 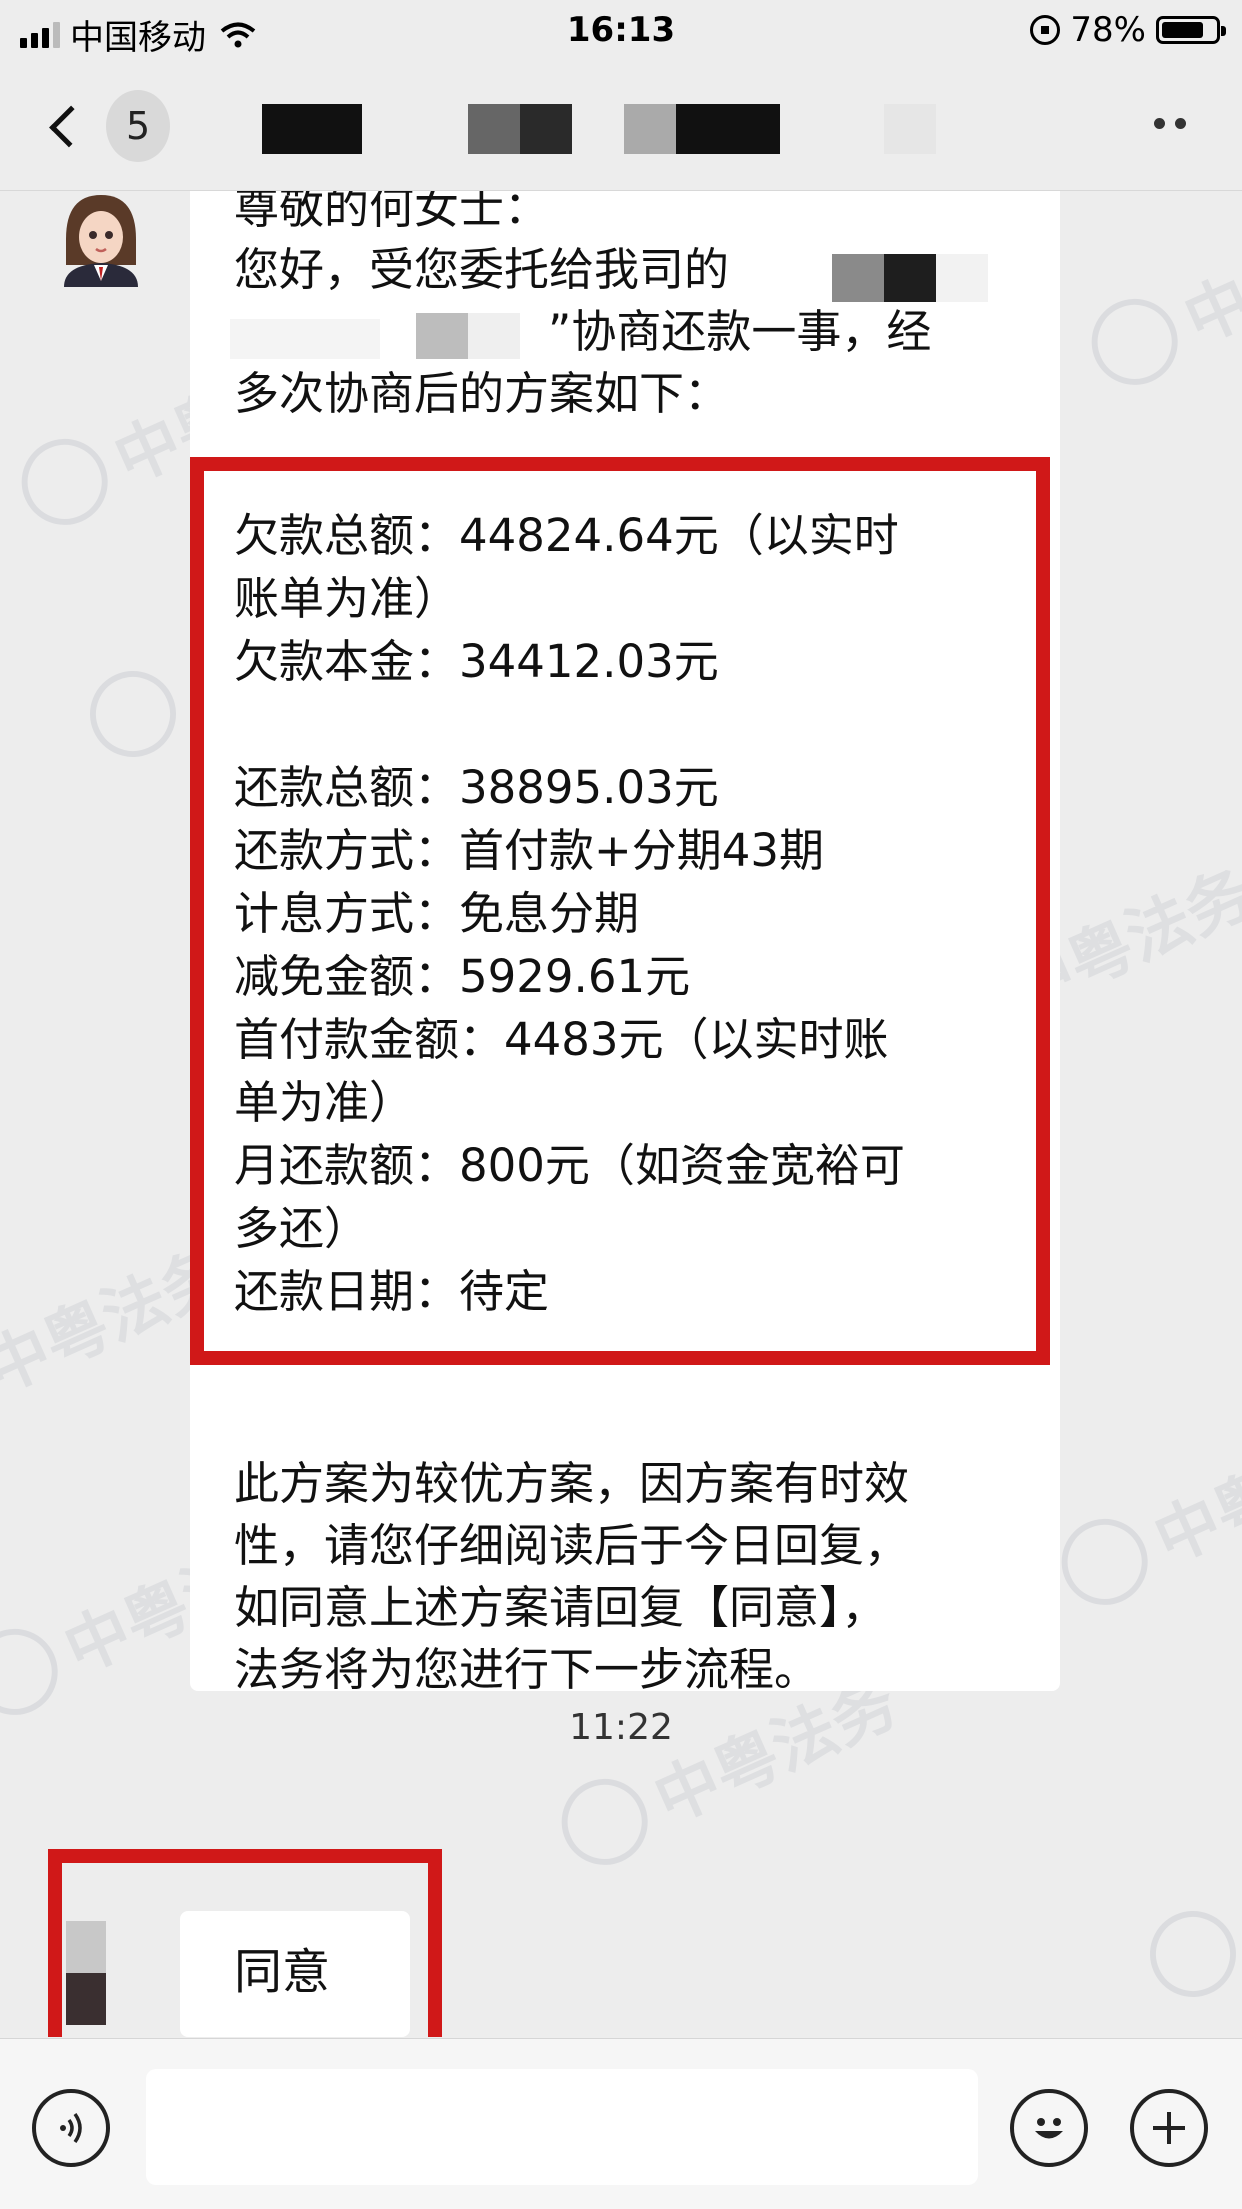 What do you see at coordinates (560, 1607) in the screenshot?
I see `message-line: 如同意上述方案请回复【同意】，` at bounding box center [560, 1607].